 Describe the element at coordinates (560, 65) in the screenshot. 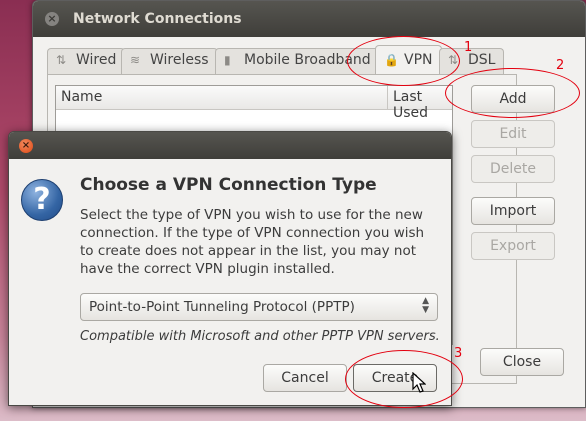

I see `annotation-number-2: 2` at that location.